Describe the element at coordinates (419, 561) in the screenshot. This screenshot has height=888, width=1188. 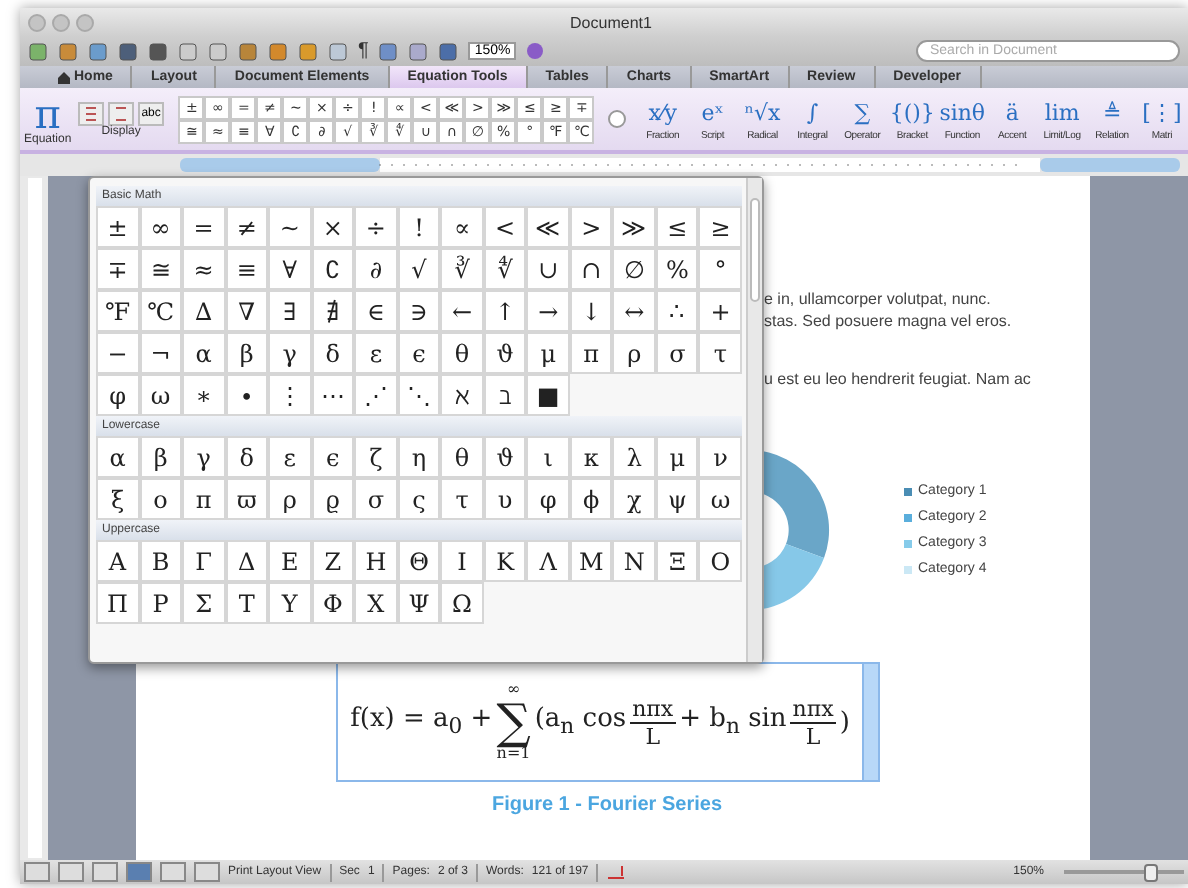
I see `symbol-button: Θ` at that location.